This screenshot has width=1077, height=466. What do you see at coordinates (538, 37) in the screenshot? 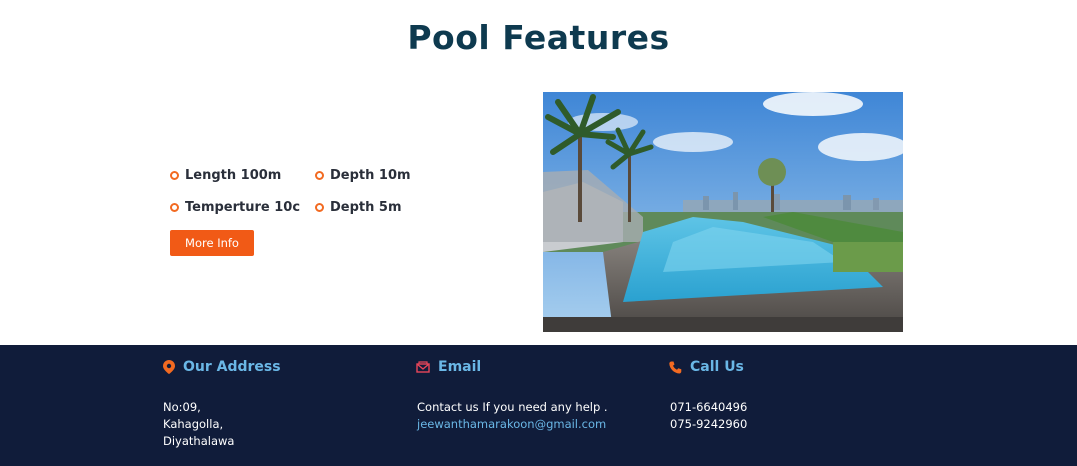
I see `page-title: Pool Features` at bounding box center [538, 37].